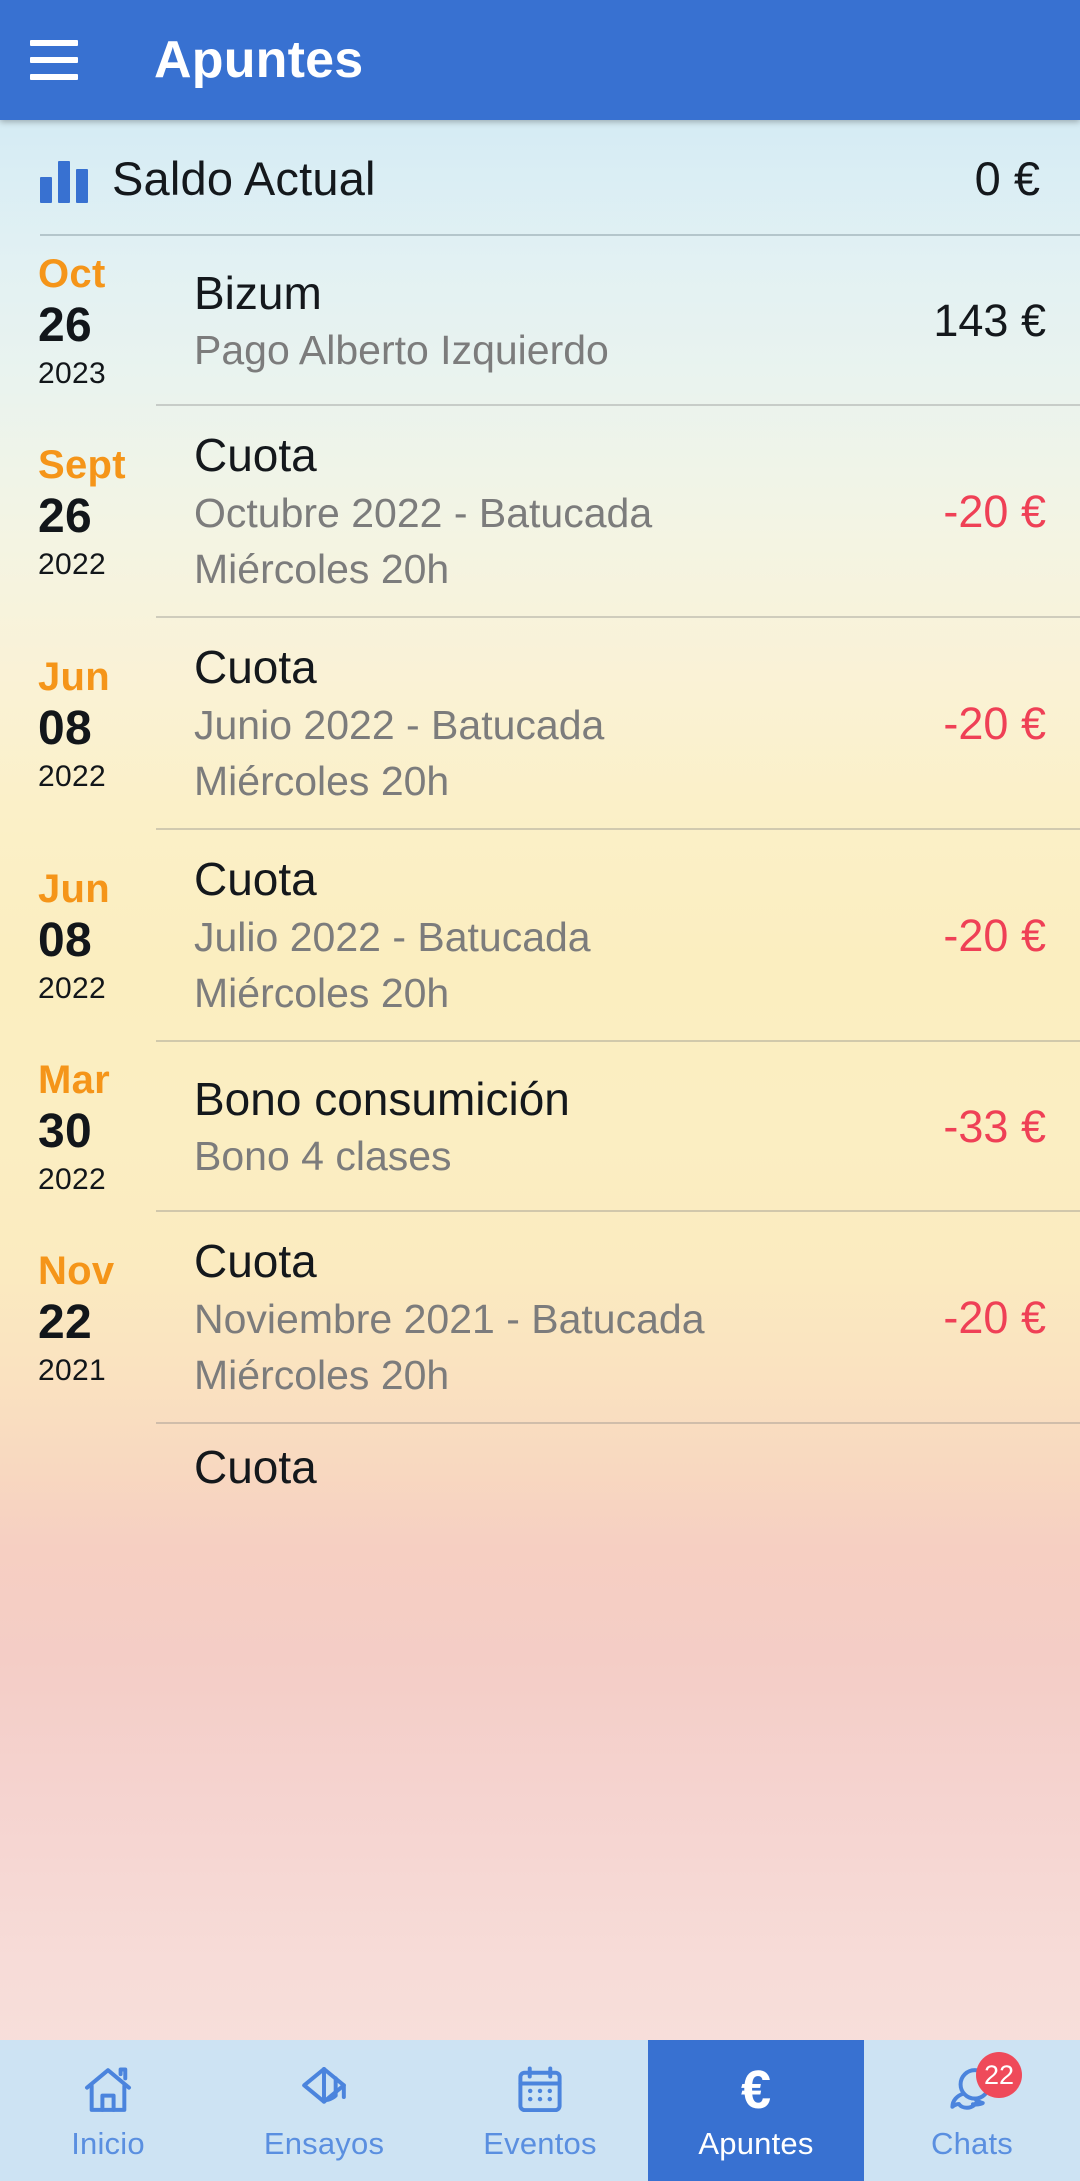 This screenshot has height=2181, width=1080. I want to click on transaction-date: Sept 26 2022, so click(97, 512).